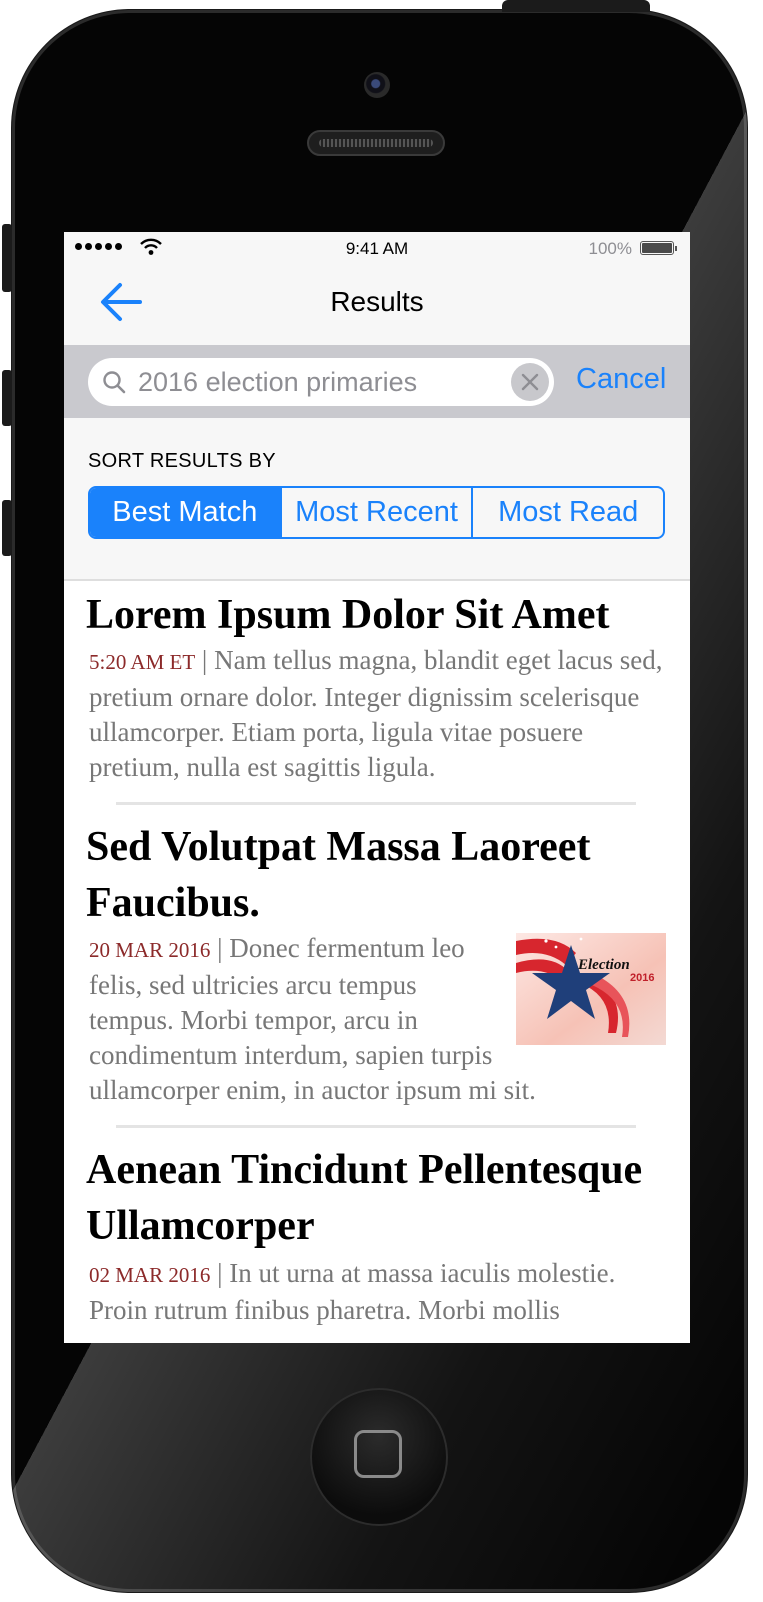 The image size is (763, 1602). I want to click on thumbnail-year: 2016, so click(642, 978).